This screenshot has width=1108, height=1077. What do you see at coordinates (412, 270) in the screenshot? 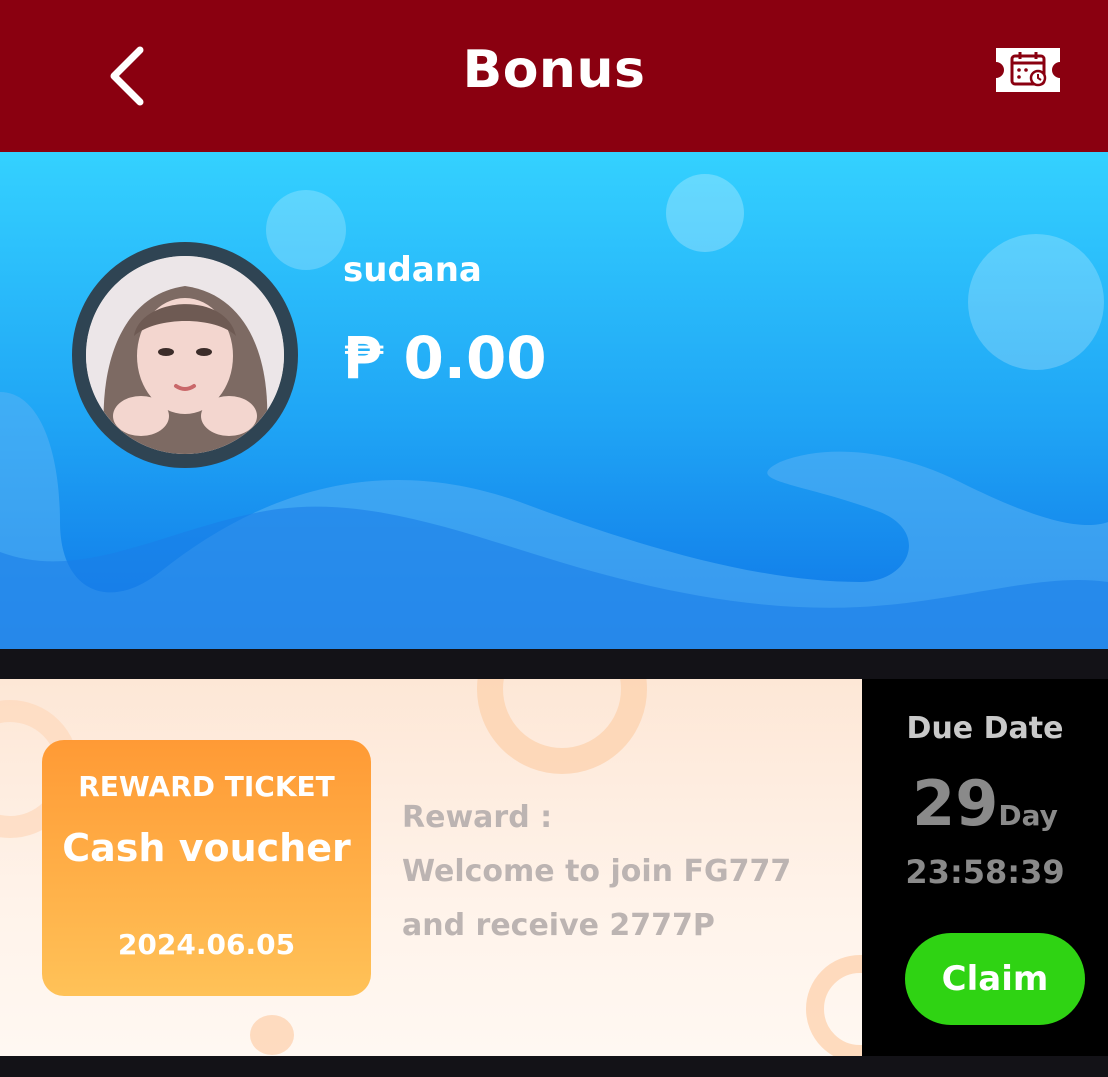
I see `username: sudana` at bounding box center [412, 270].